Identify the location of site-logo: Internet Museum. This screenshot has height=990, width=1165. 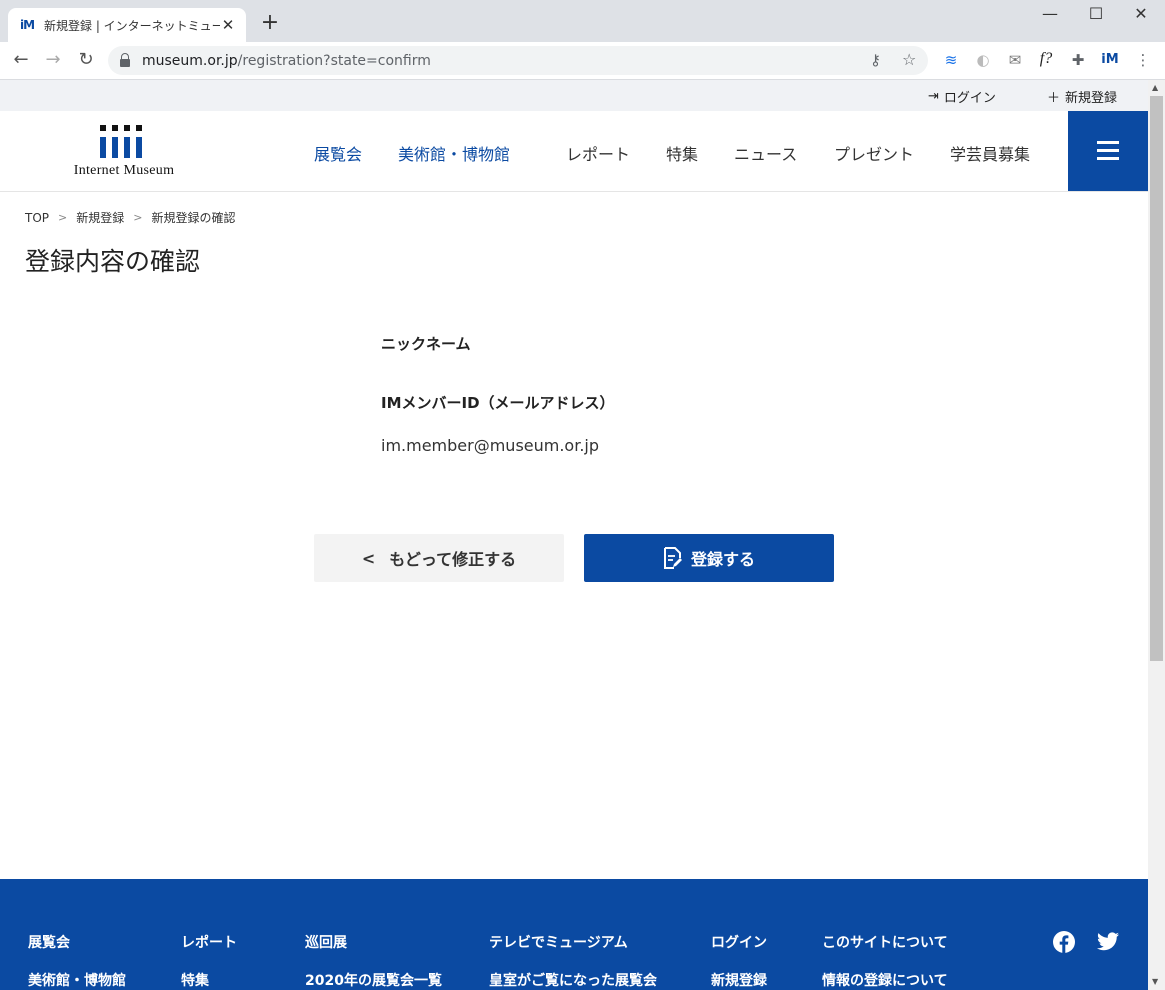
(124, 153).